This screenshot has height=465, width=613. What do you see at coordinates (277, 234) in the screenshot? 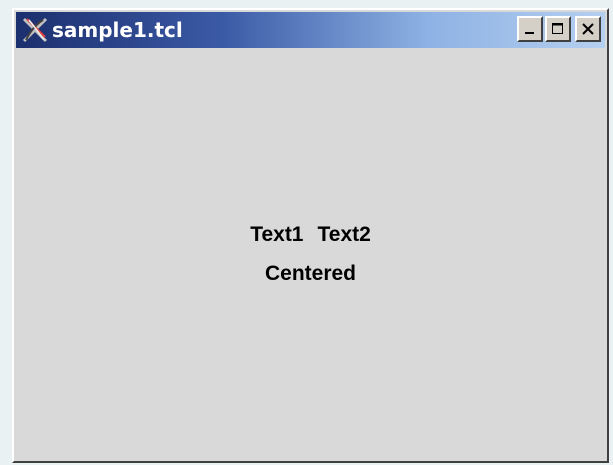
I see `text1-label: Text1` at bounding box center [277, 234].